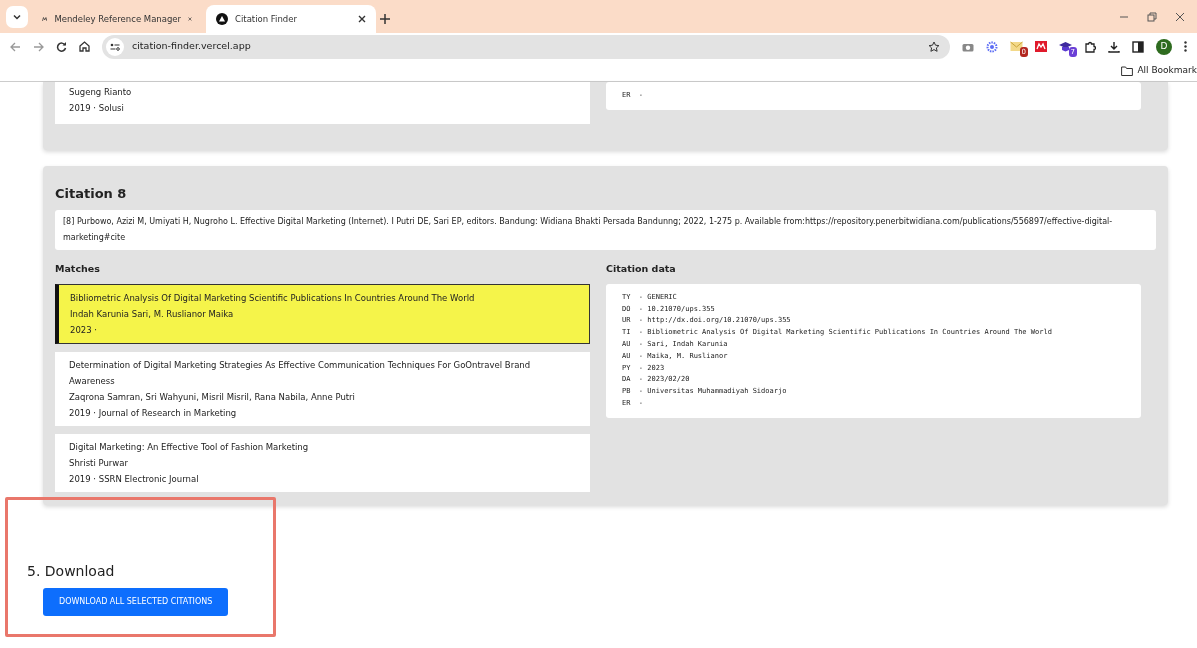  What do you see at coordinates (91, 194) in the screenshot?
I see `citation-heading: Citation 8` at bounding box center [91, 194].